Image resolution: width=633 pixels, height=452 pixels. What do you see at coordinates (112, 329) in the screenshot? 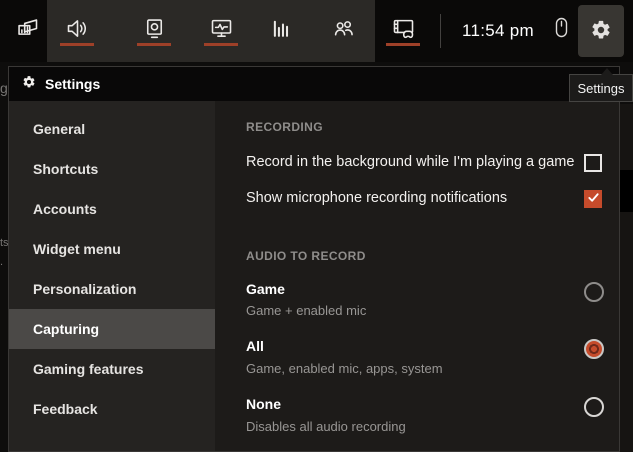
I see `sidebar-item-capturing: Capturing` at bounding box center [112, 329].